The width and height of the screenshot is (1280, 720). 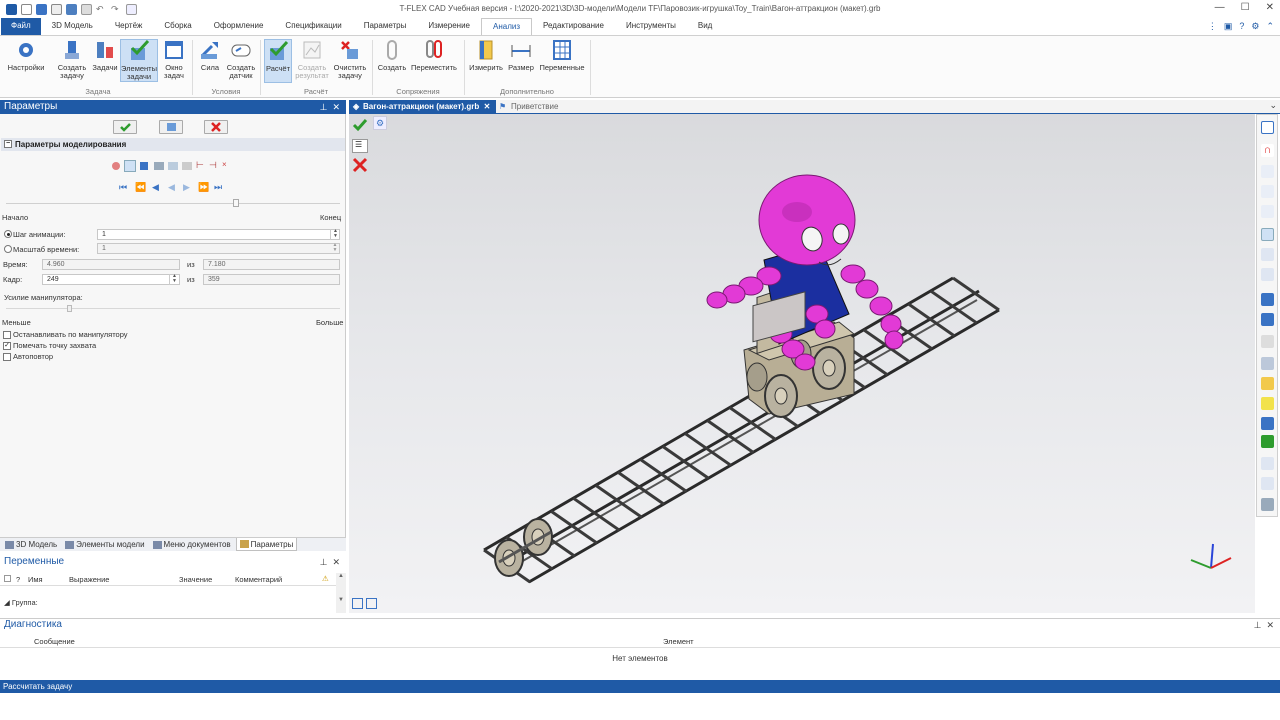 I want to click on time-scale-input: 1, so click(x=218, y=248).